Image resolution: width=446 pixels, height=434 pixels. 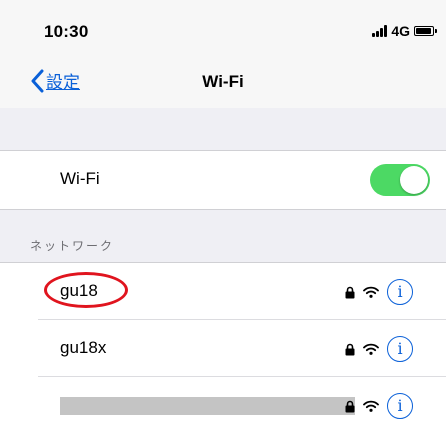 I want to click on group-spacer, so click(x=223, y=129).